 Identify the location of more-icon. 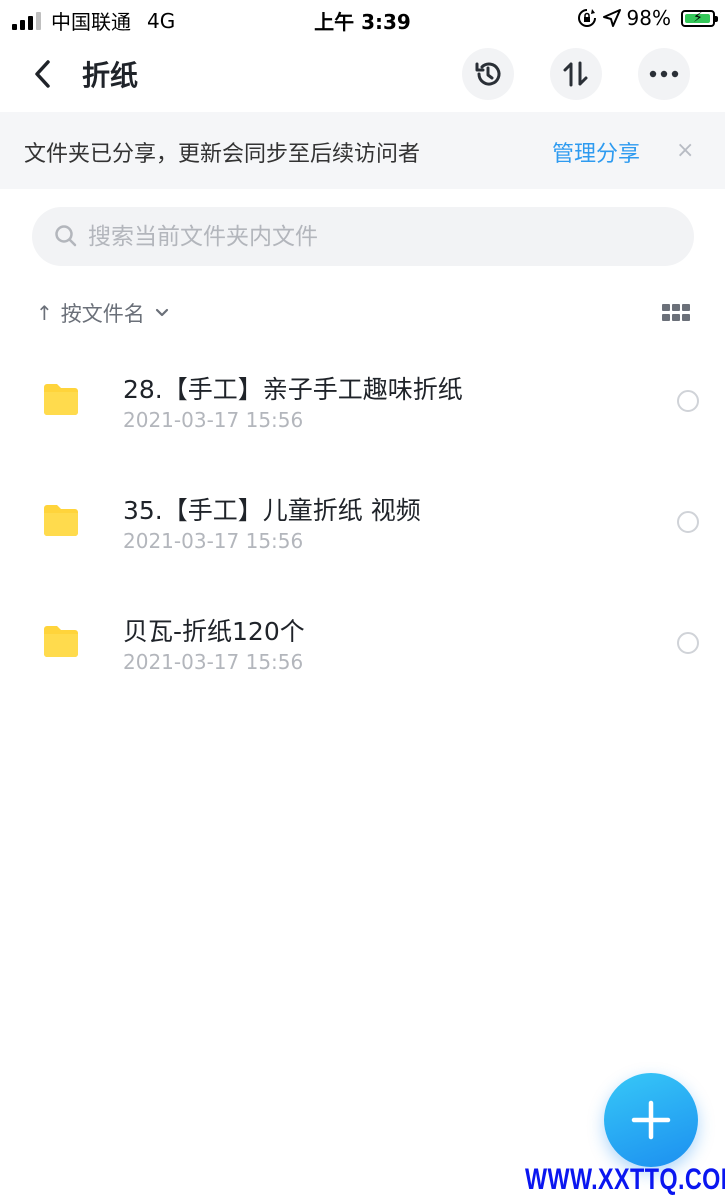
(664, 74).